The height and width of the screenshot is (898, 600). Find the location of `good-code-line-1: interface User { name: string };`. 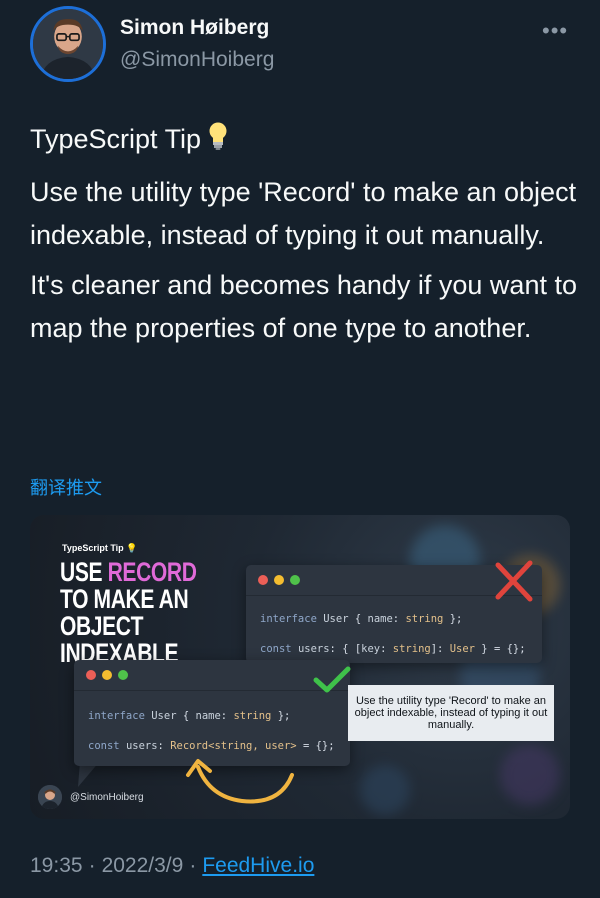

good-code-line-1: interface User { name: string }; is located at coordinates (189, 716).